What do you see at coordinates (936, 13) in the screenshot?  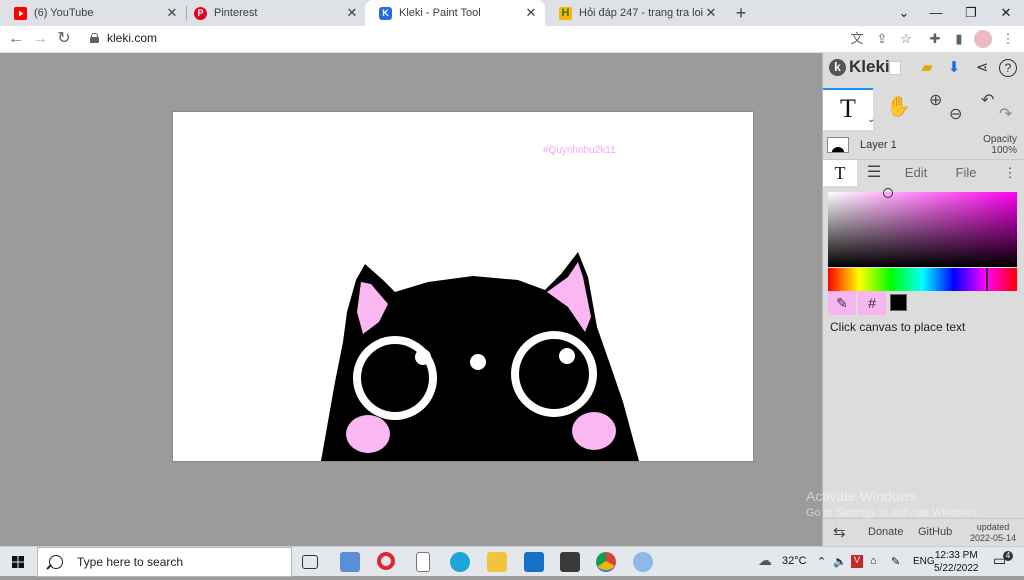 I see `minimize-button: —` at bounding box center [936, 13].